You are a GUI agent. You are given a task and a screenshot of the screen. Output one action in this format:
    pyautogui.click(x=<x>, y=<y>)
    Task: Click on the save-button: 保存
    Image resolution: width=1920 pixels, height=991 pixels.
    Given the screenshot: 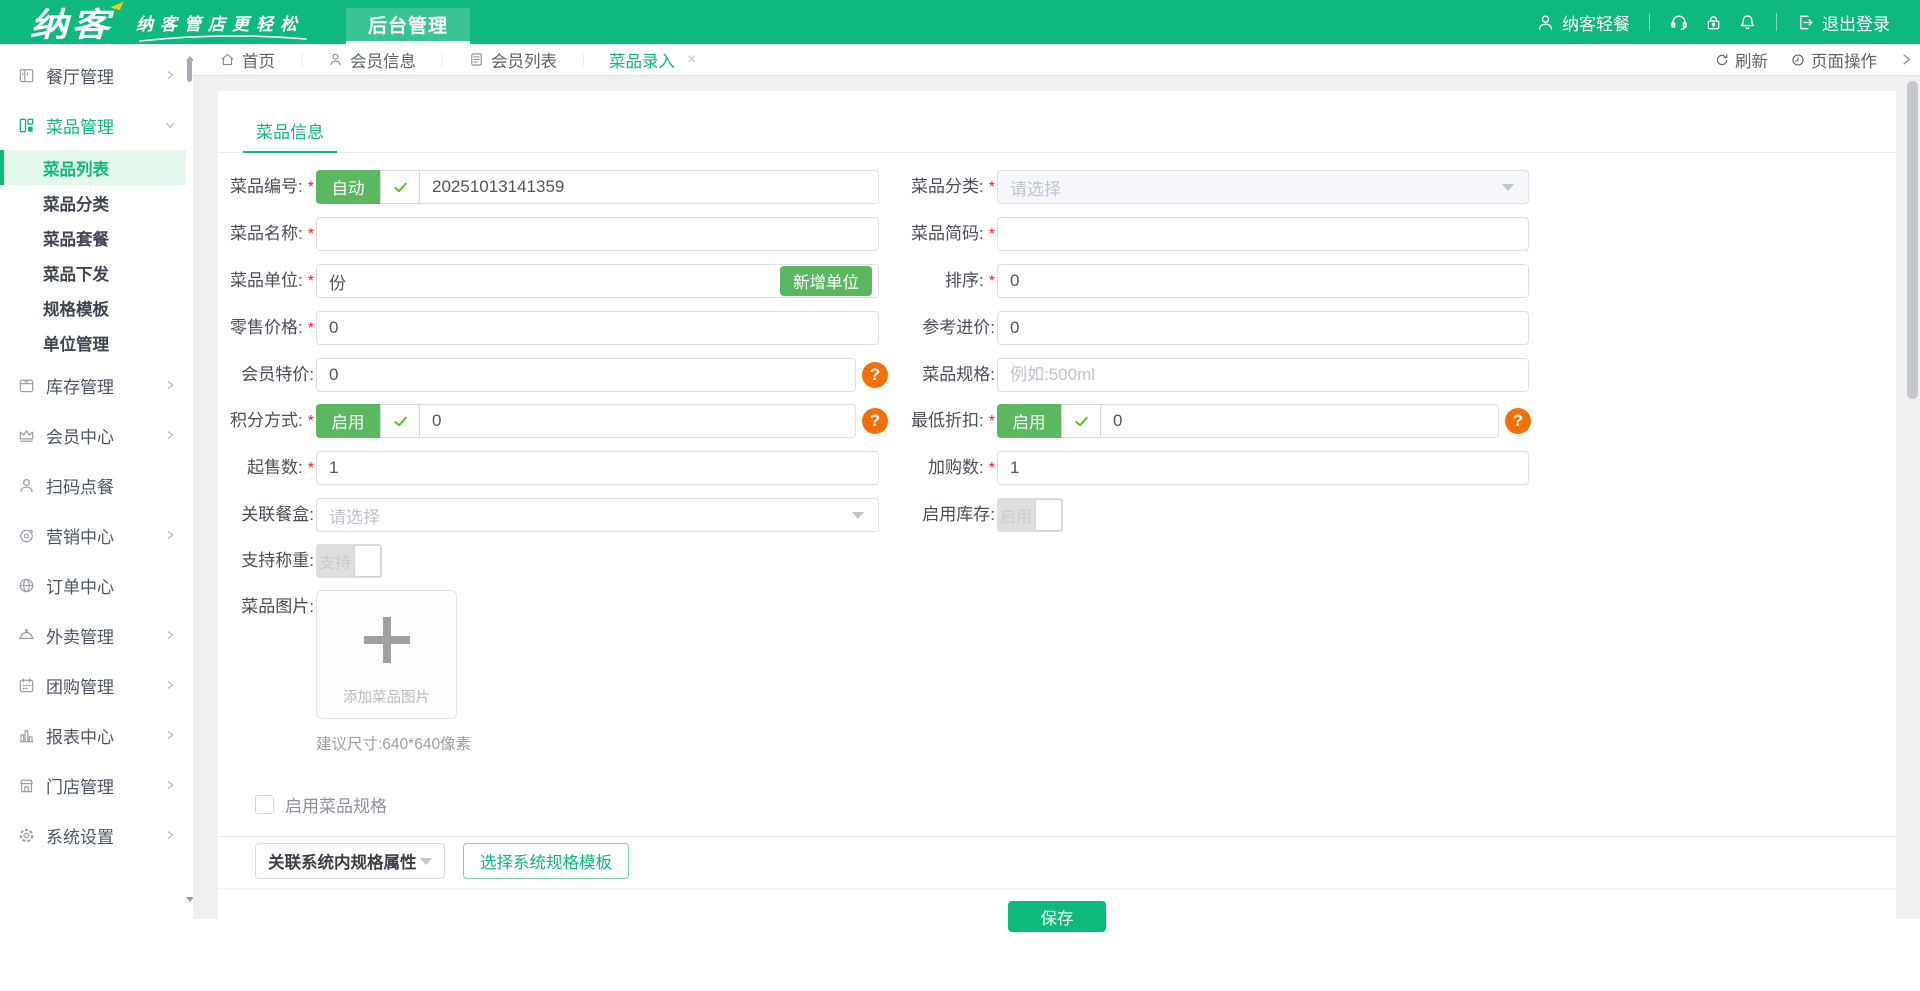 What is the action you would take?
    pyautogui.click(x=1057, y=916)
    